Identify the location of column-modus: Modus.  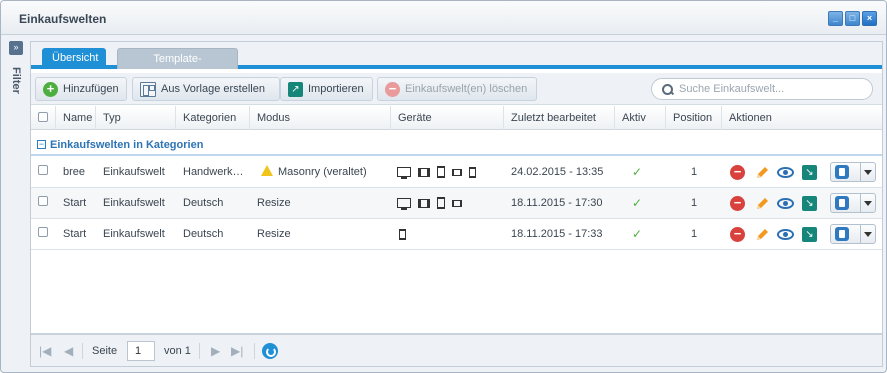
(320, 118).